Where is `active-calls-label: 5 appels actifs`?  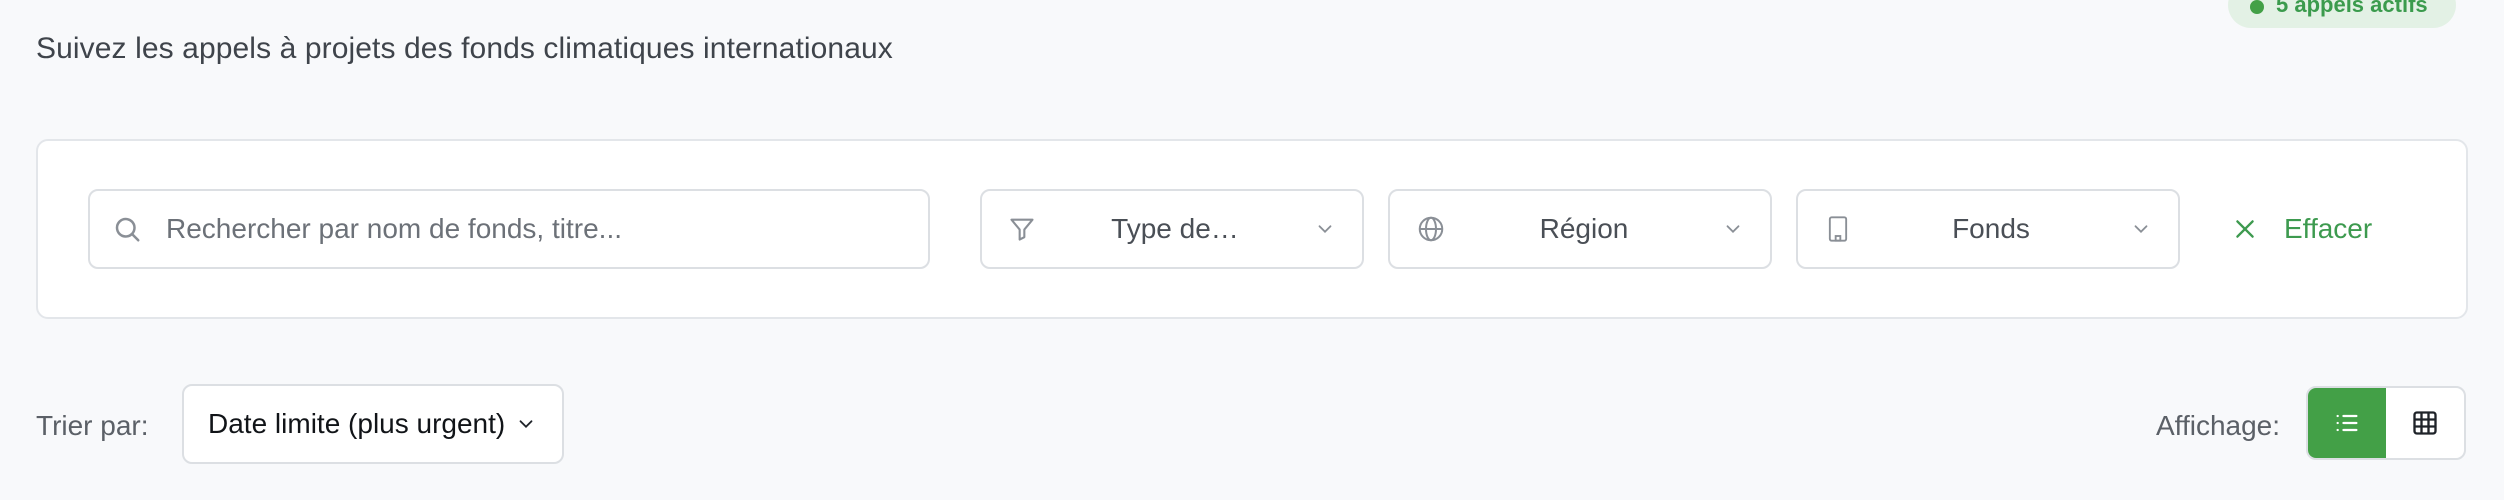 active-calls-label: 5 appels actifs is located at coordinates (2352, 8).